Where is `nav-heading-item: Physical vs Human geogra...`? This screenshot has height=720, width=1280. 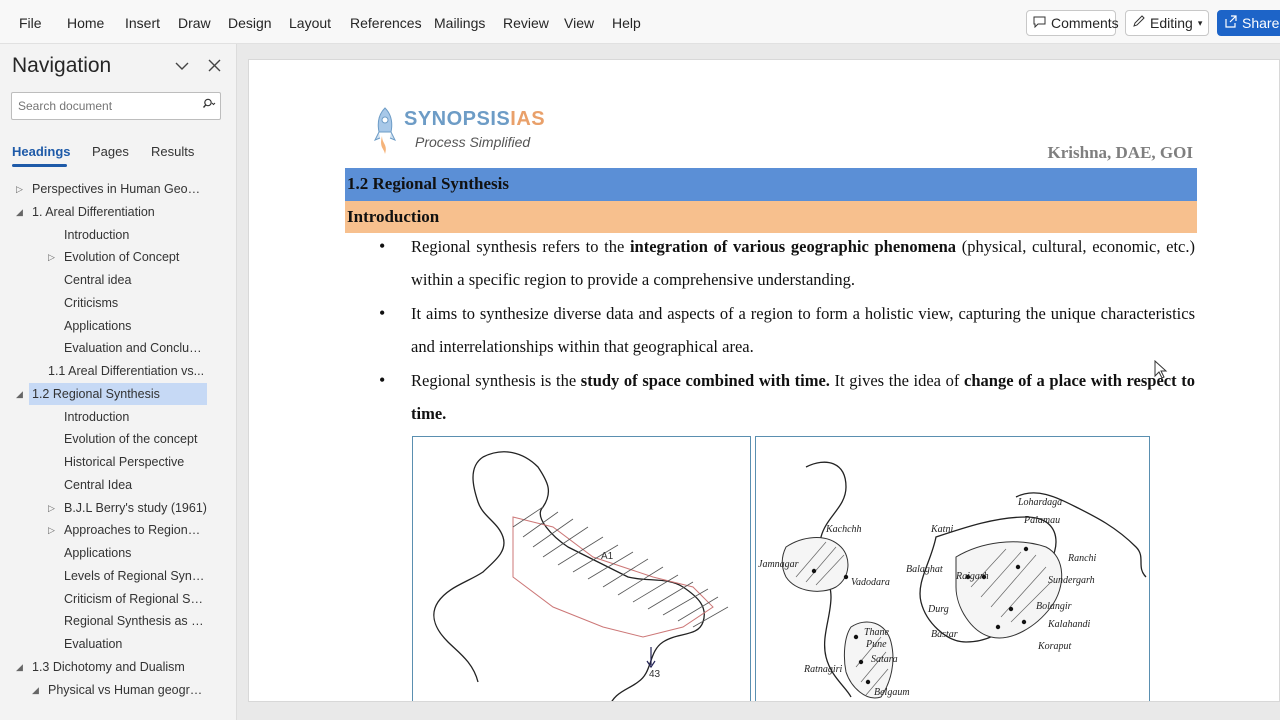 nav-heading-item: Physical vs Human geogra... is located at coordinates (126, 690).